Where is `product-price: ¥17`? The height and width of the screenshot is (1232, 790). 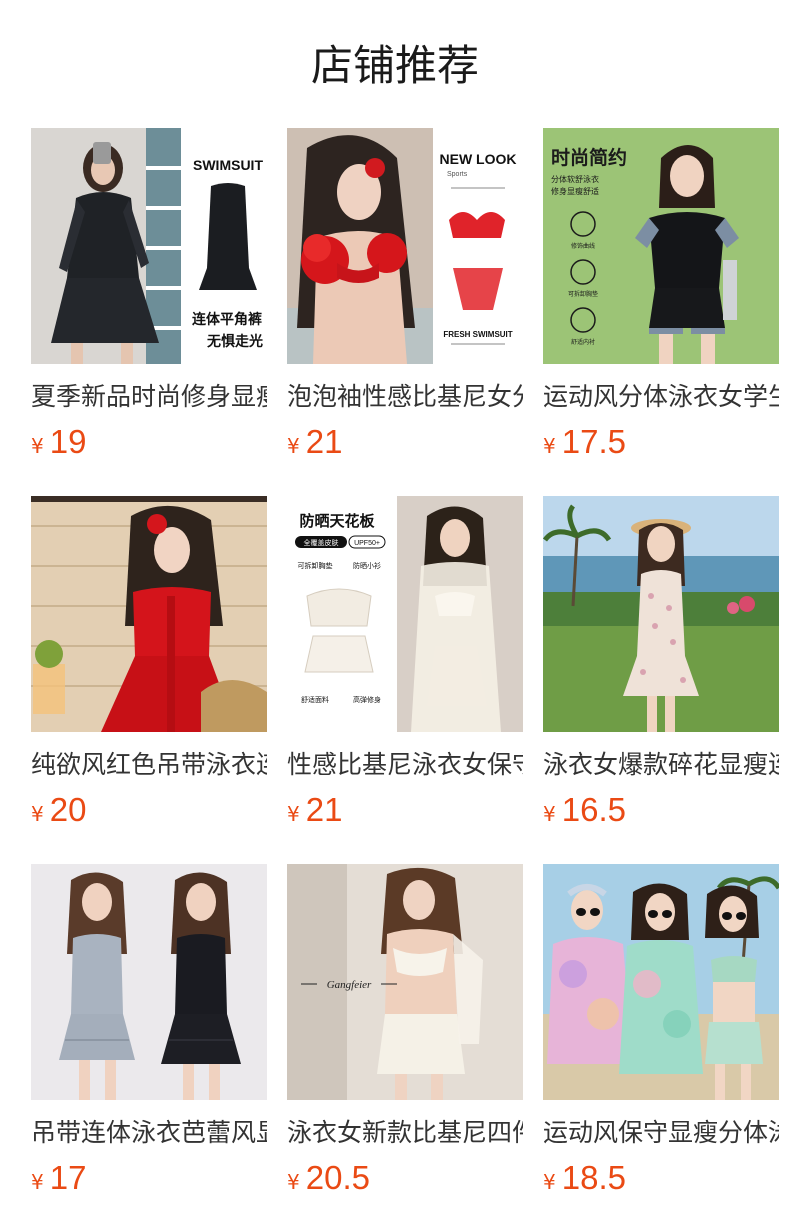 product-price: ¥17 is located at coordinates (149, 1178).